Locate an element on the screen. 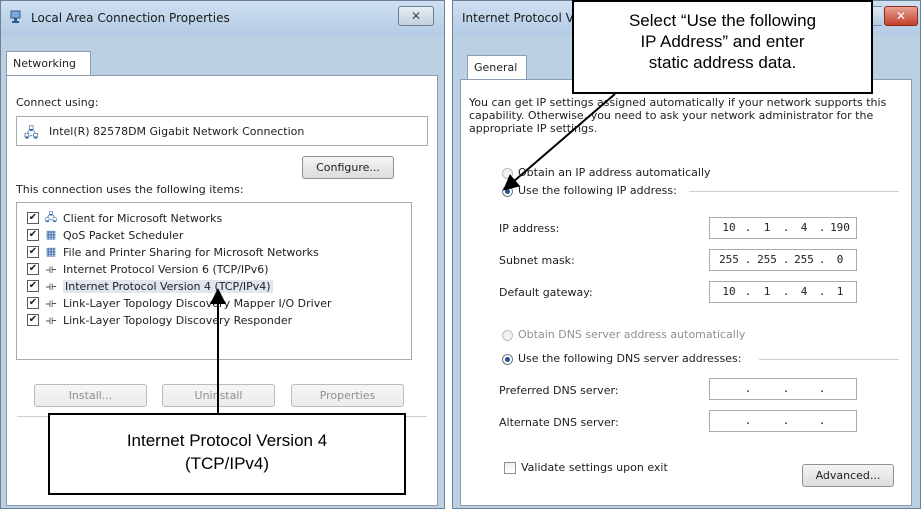 The image size is (921, 509). validate-label: Validate settings upon exit is located at coordinates (594, 467).